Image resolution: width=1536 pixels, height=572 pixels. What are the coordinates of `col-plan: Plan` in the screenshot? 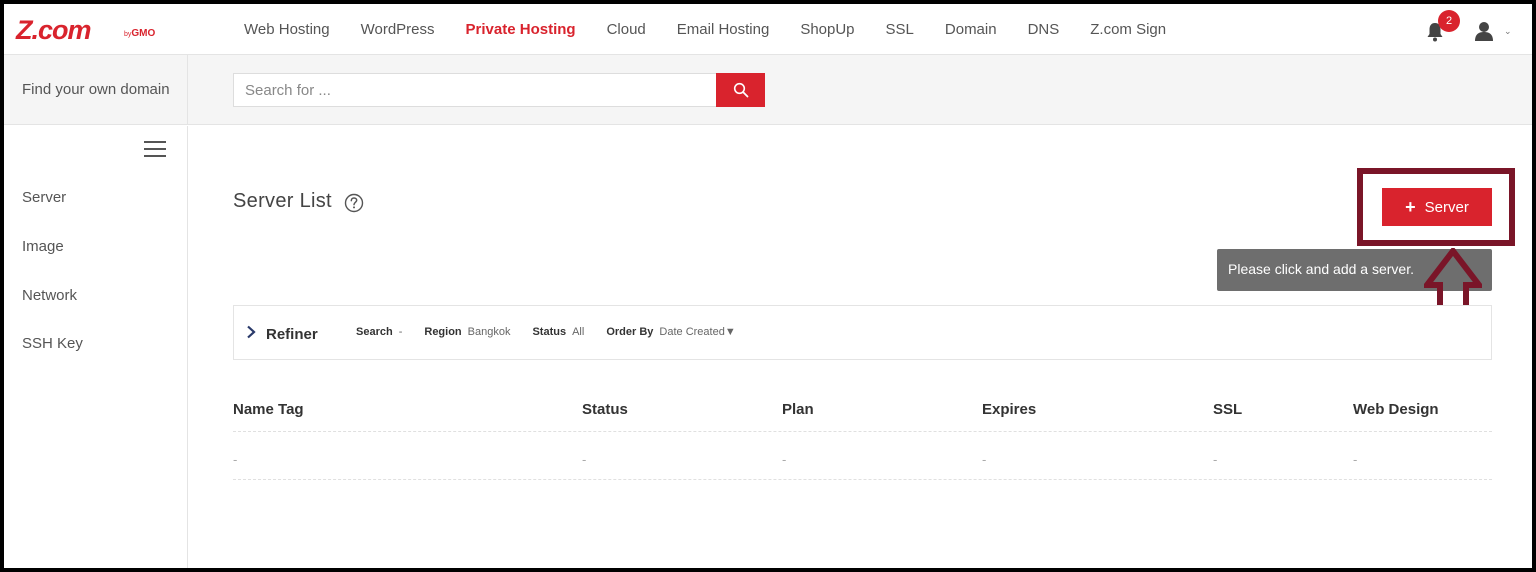 It's located at (798, 409).